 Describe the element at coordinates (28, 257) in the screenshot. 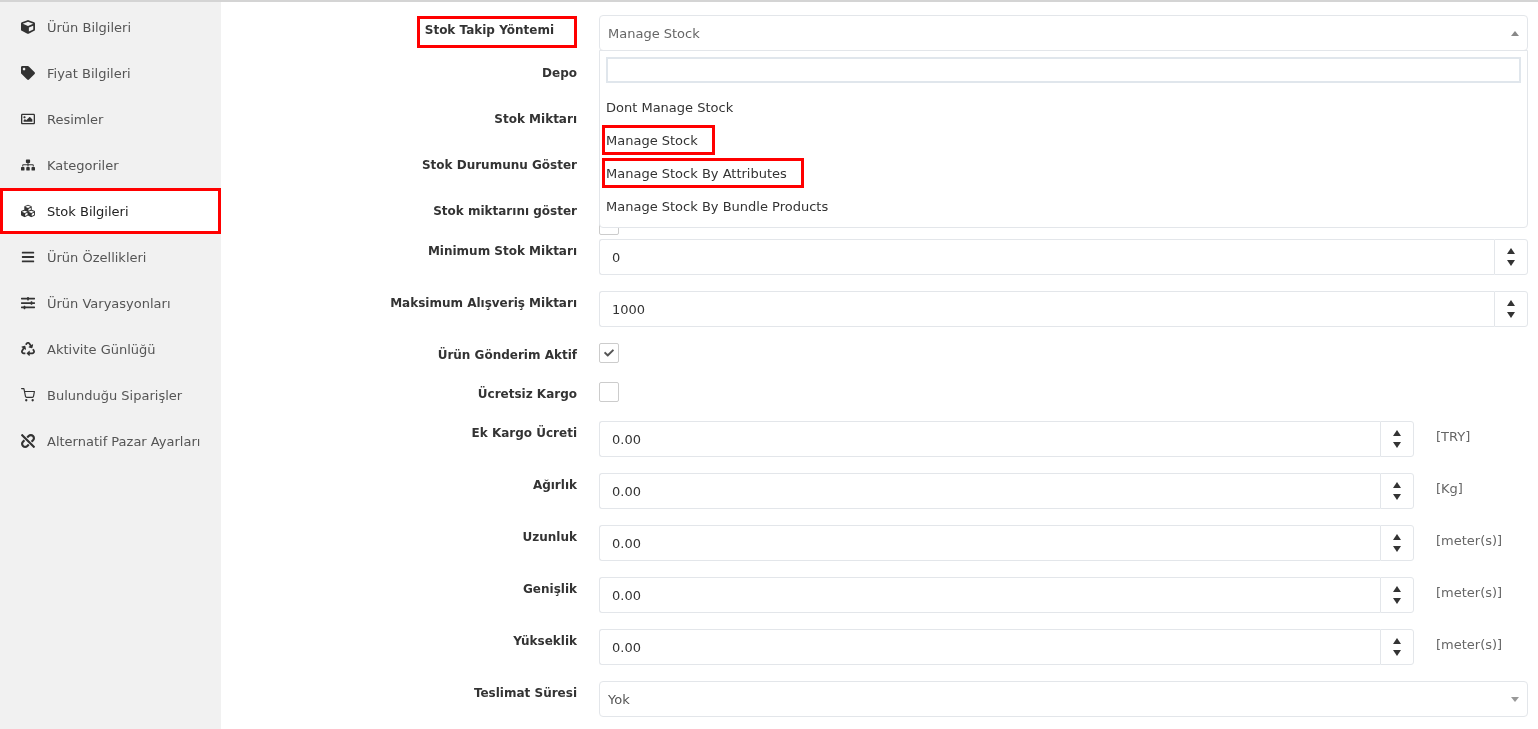

I see `menu-icon` at that location.